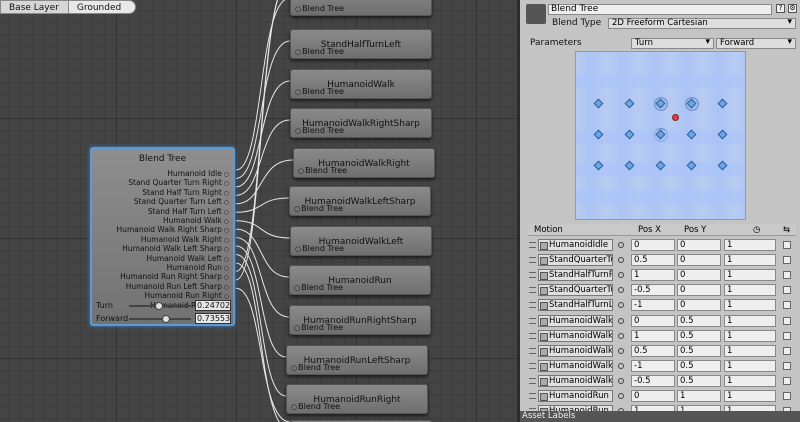 This screenshot has height=422, width=800. Describe the element at coordinates (653, 365) in the screenshot. I see `pos-x-field: -1` at that location.